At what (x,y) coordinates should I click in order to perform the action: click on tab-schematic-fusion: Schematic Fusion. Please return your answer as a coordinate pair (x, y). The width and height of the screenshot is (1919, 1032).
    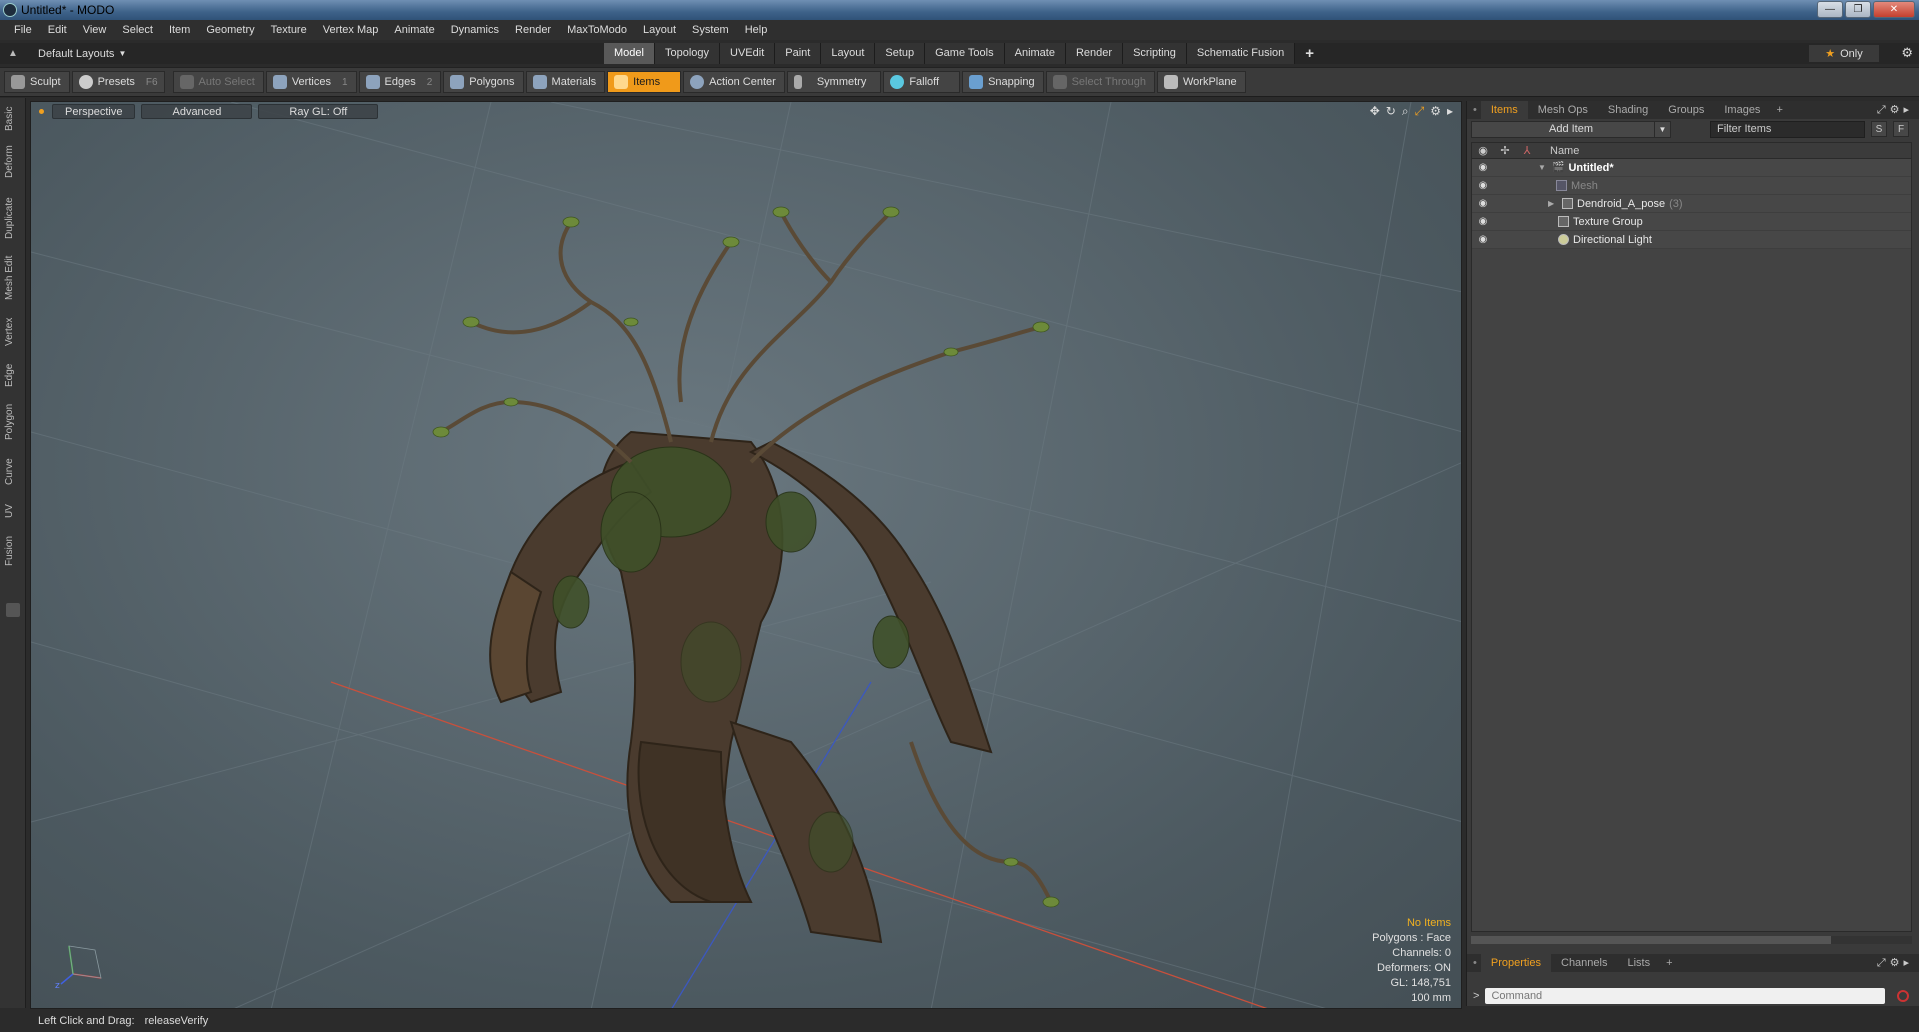
    Looking at the image, I should click on (1241, 53).